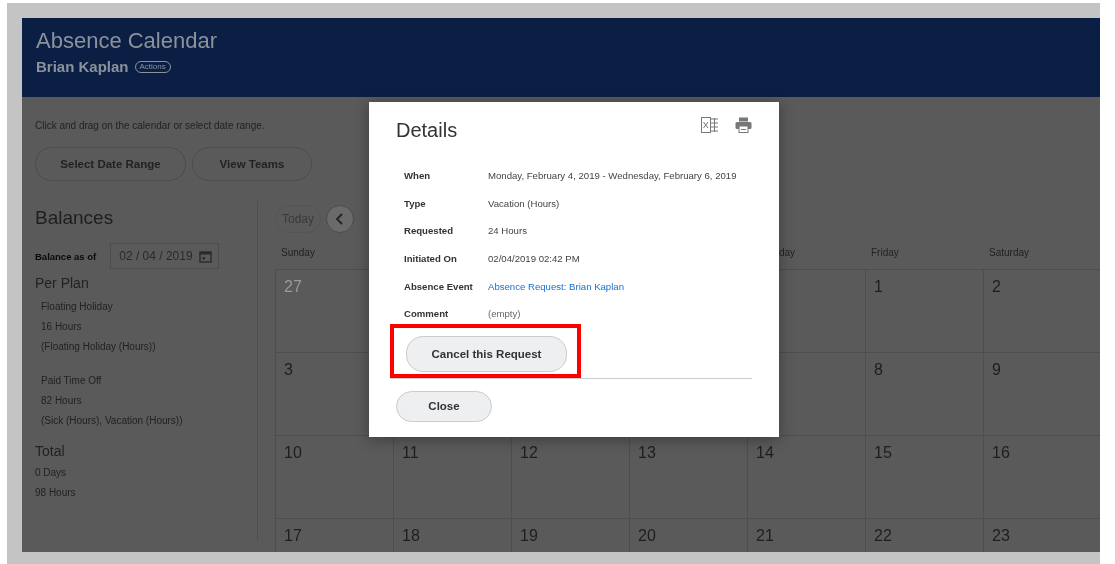 The height and width of the screenshot is (564, 1115). Describe the element at coordinates (486, 353) in the screenshot. I see `cancel-request-button: Cancel this Request` at that location.